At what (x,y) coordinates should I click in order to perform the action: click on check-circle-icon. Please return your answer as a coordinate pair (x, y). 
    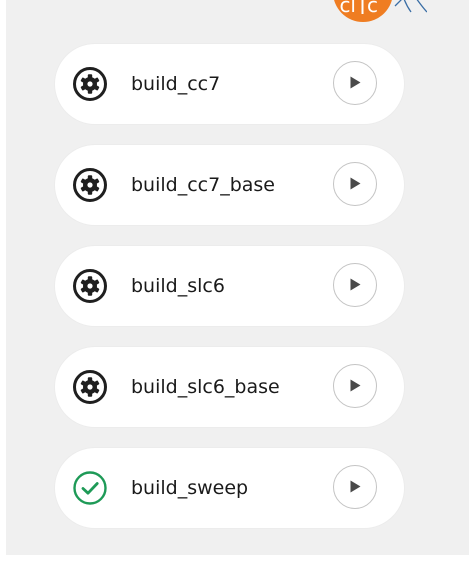
    Looking at the image, I should click on (90, 488).